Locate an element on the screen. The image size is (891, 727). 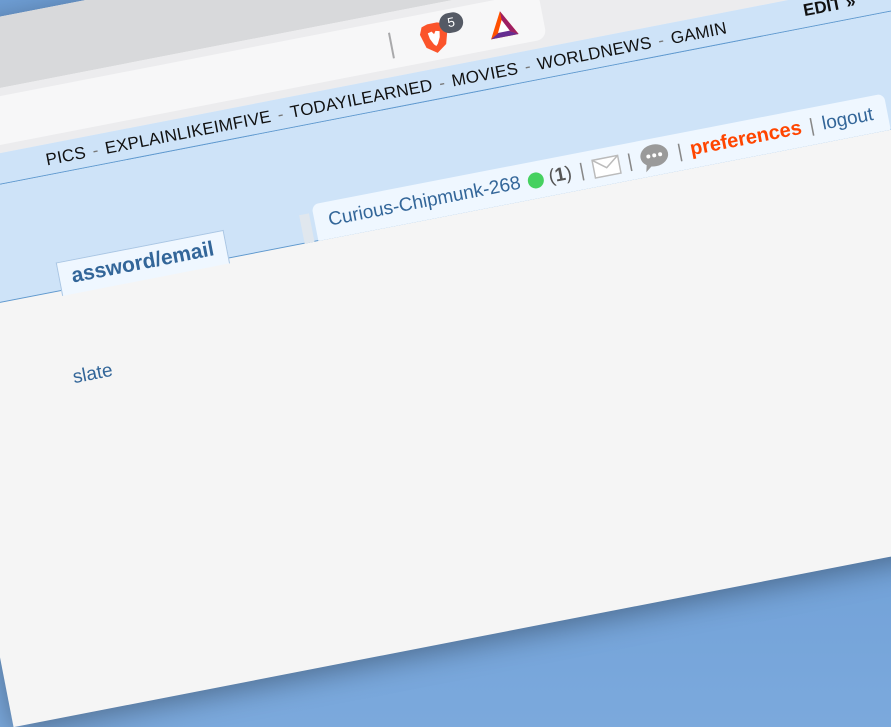
translate-link: slate is located at coordinates (93, 374).